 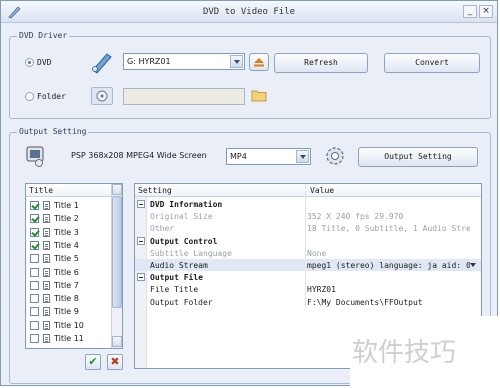 I want to click on title-list-item: Title 5, so click(x=70, y=258).